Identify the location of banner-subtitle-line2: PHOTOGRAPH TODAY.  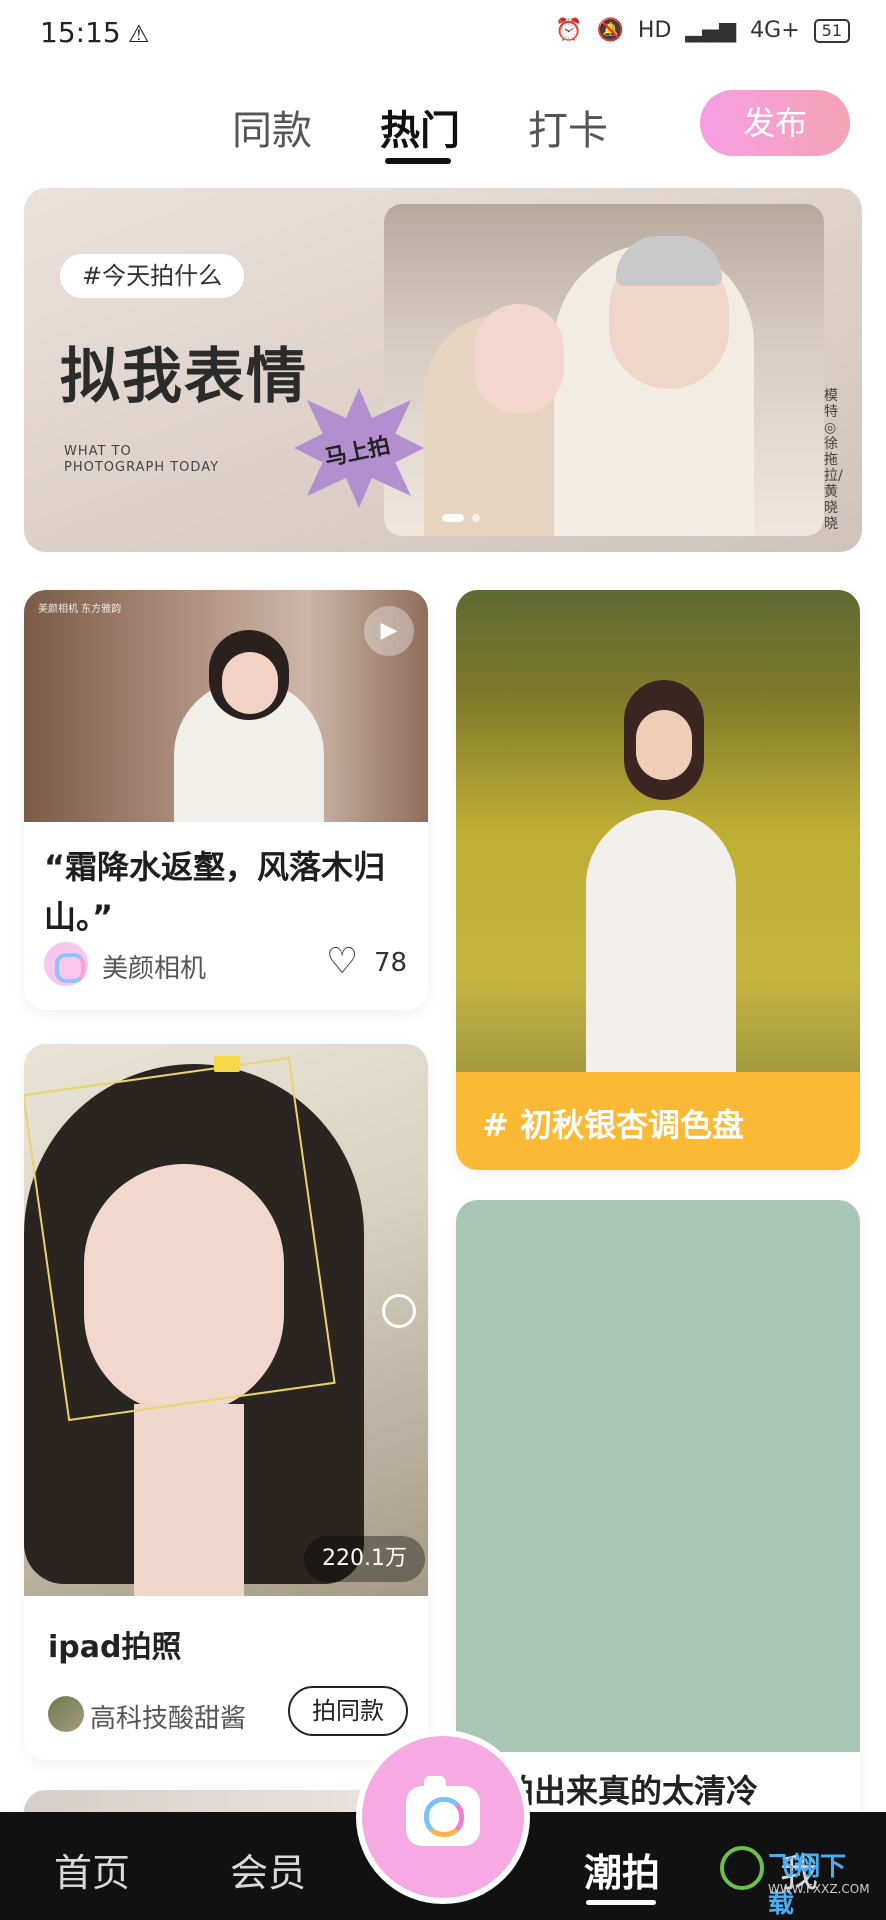
(142, 467).